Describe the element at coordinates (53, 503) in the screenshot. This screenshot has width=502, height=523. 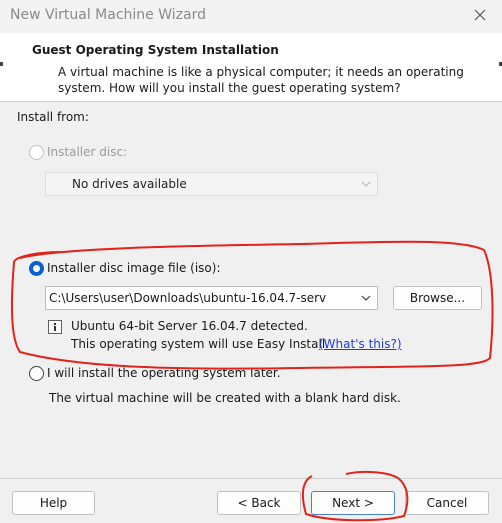
I see `help-button: Help` at that location.